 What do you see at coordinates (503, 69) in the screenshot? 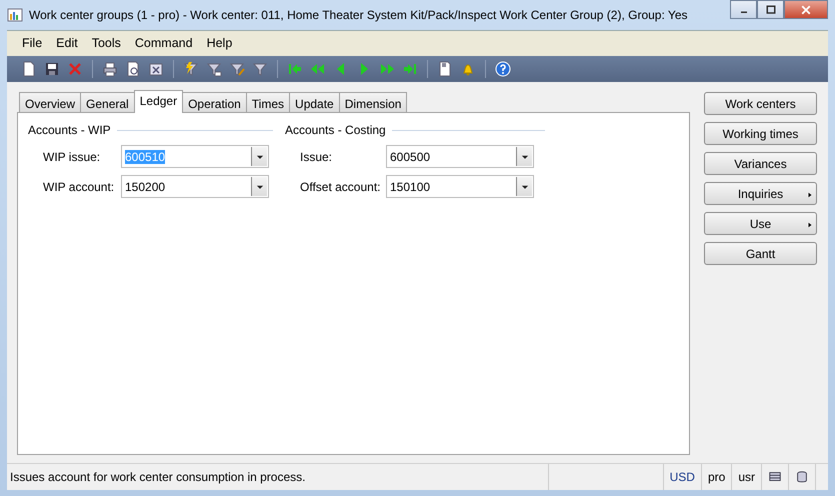
I see `help-icon` at bounding box center [503, 69].